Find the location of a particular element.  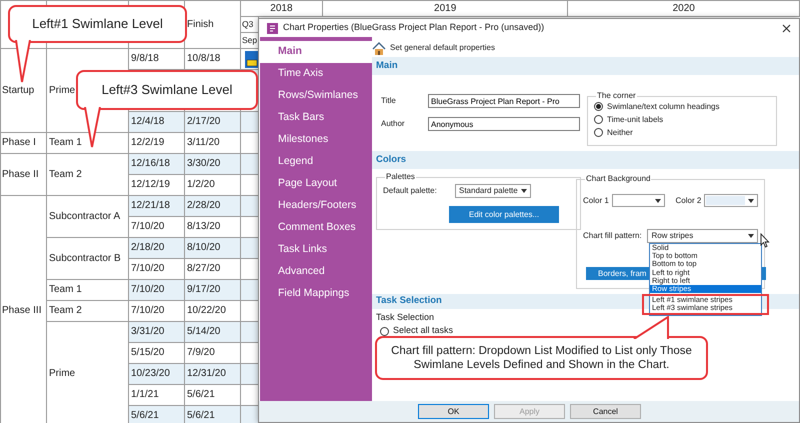

table-cell: 12/31/20 is located at coordinates (212, 374).